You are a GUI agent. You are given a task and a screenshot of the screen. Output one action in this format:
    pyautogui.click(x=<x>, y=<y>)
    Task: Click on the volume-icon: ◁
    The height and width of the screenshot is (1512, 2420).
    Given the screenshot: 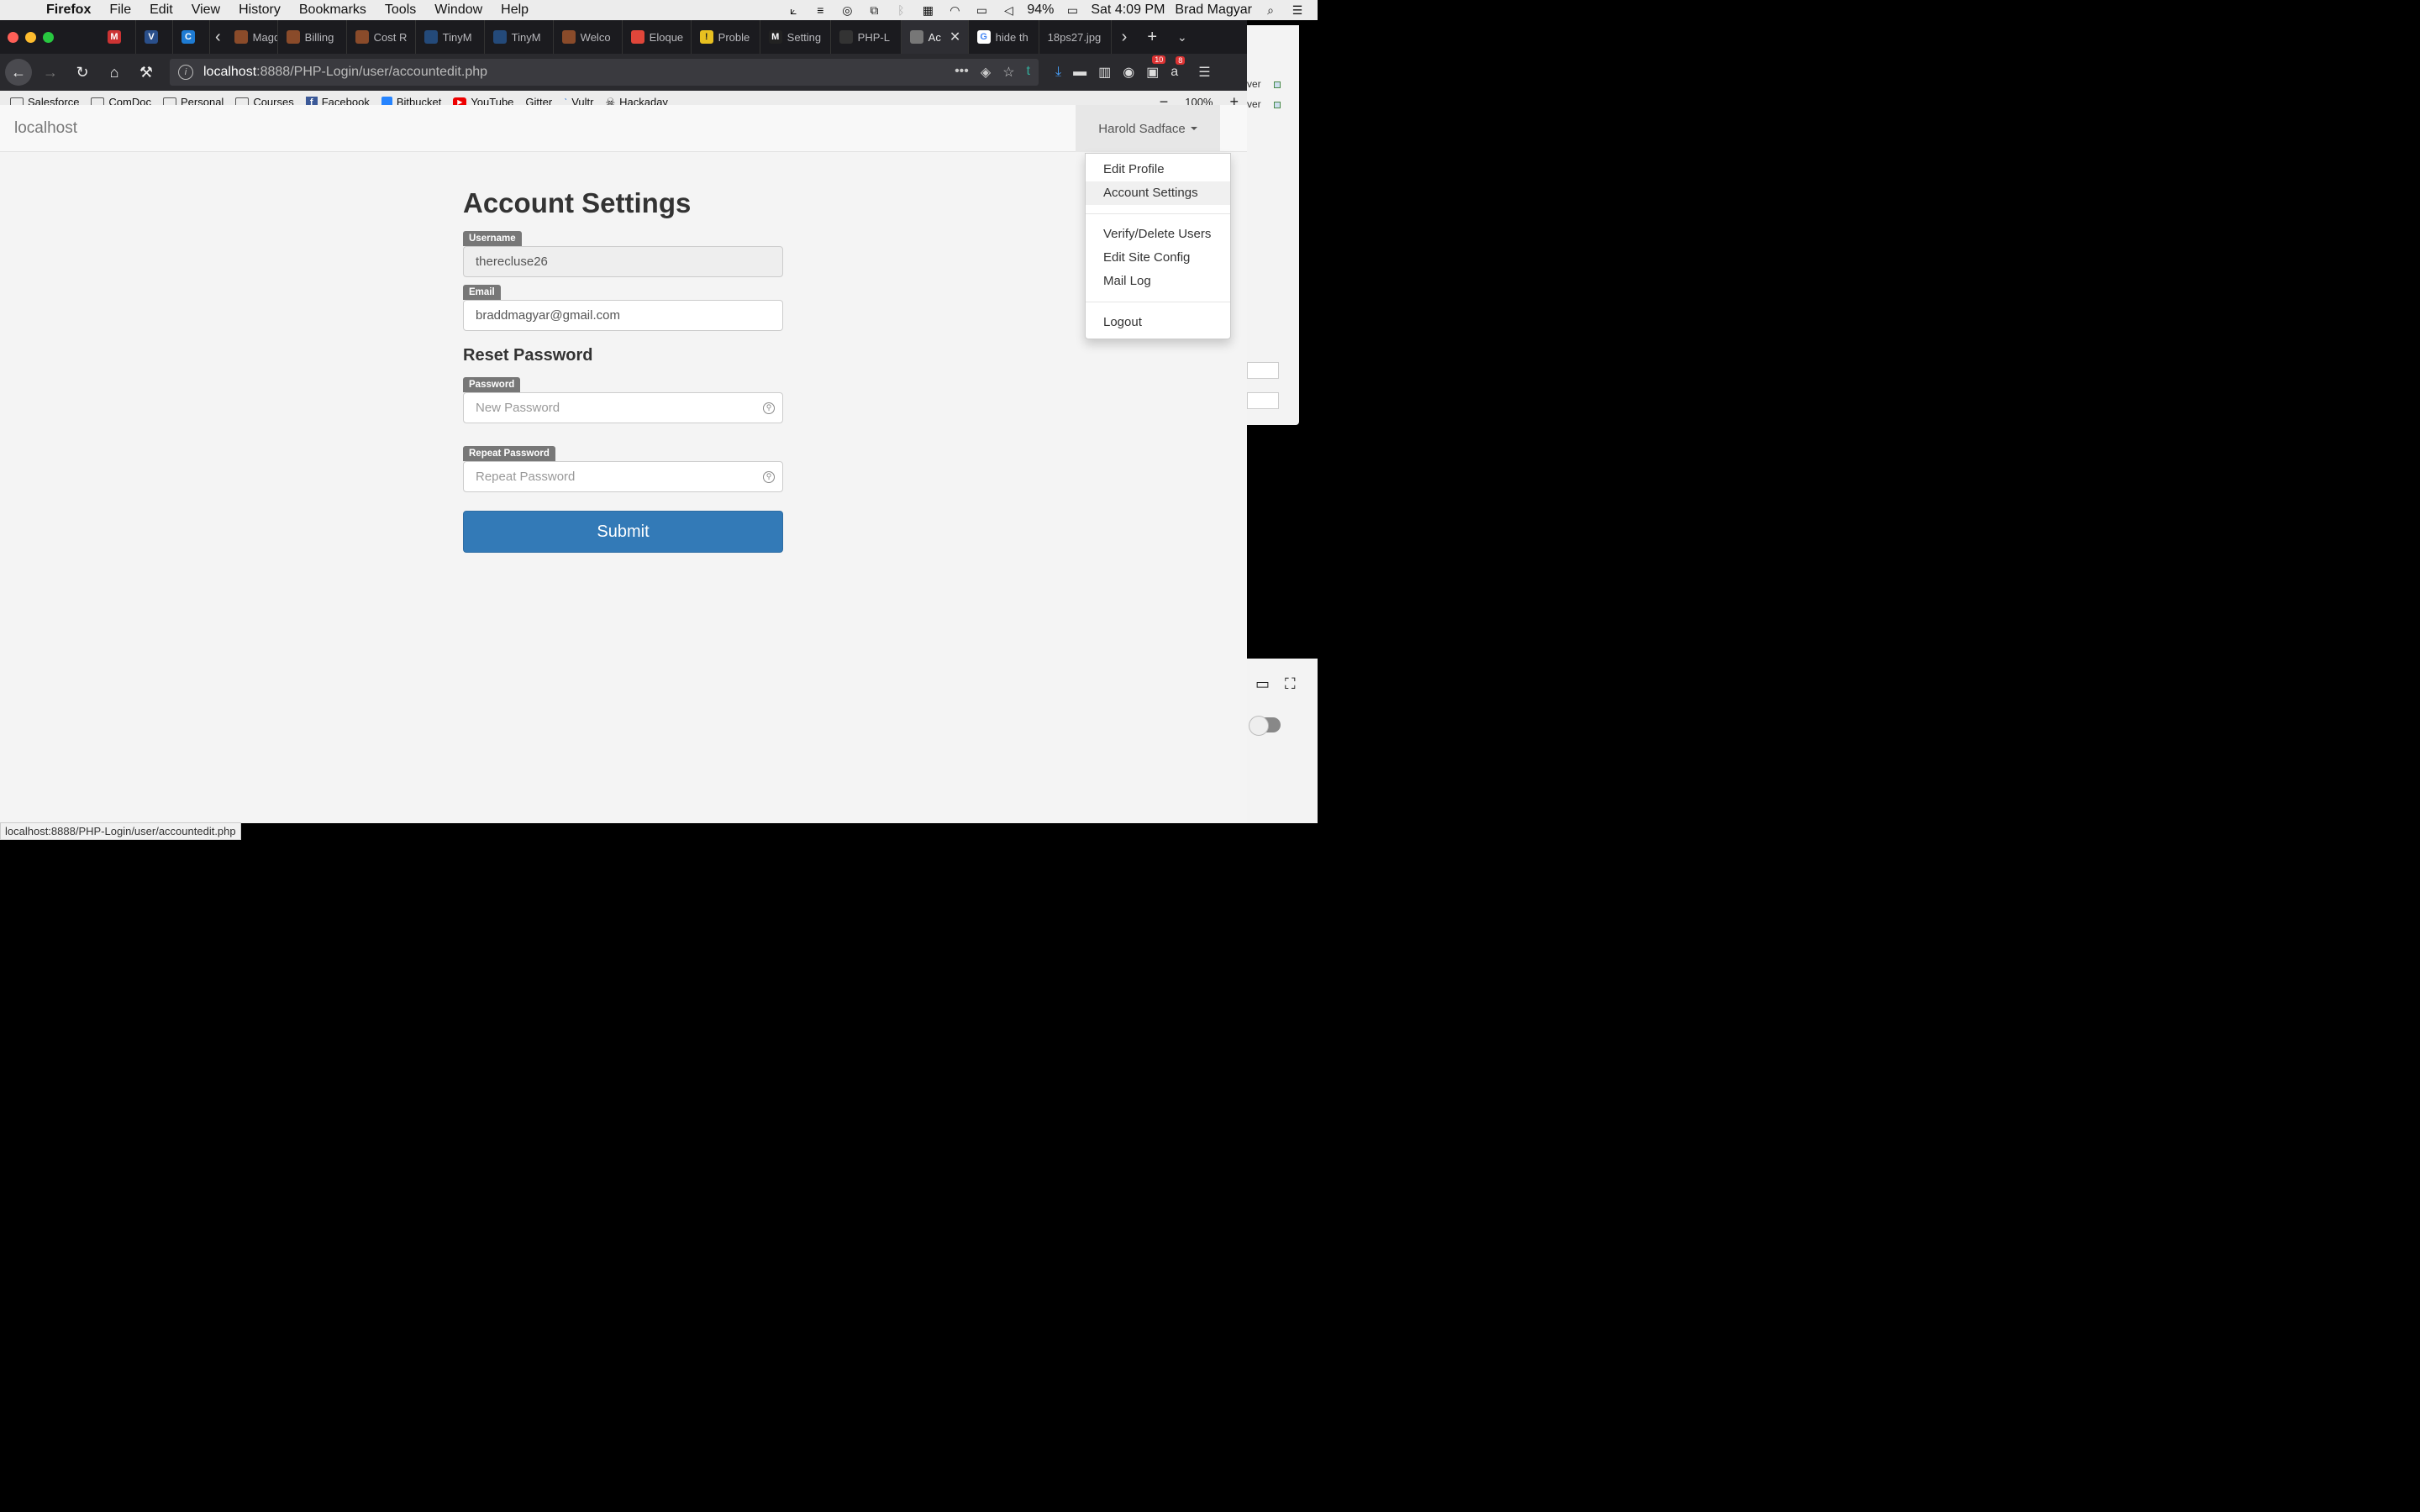 What is the action you would take?
    pyautogui.click(x=1008, y=10)
    